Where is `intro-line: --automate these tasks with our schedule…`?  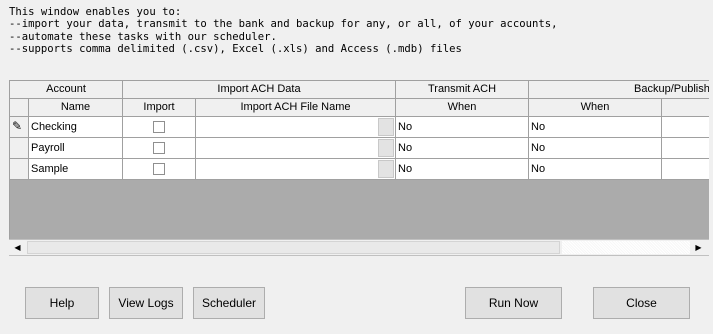
intro-line: --automate these tasks with our schedule… is located at coordinates (143, 36).